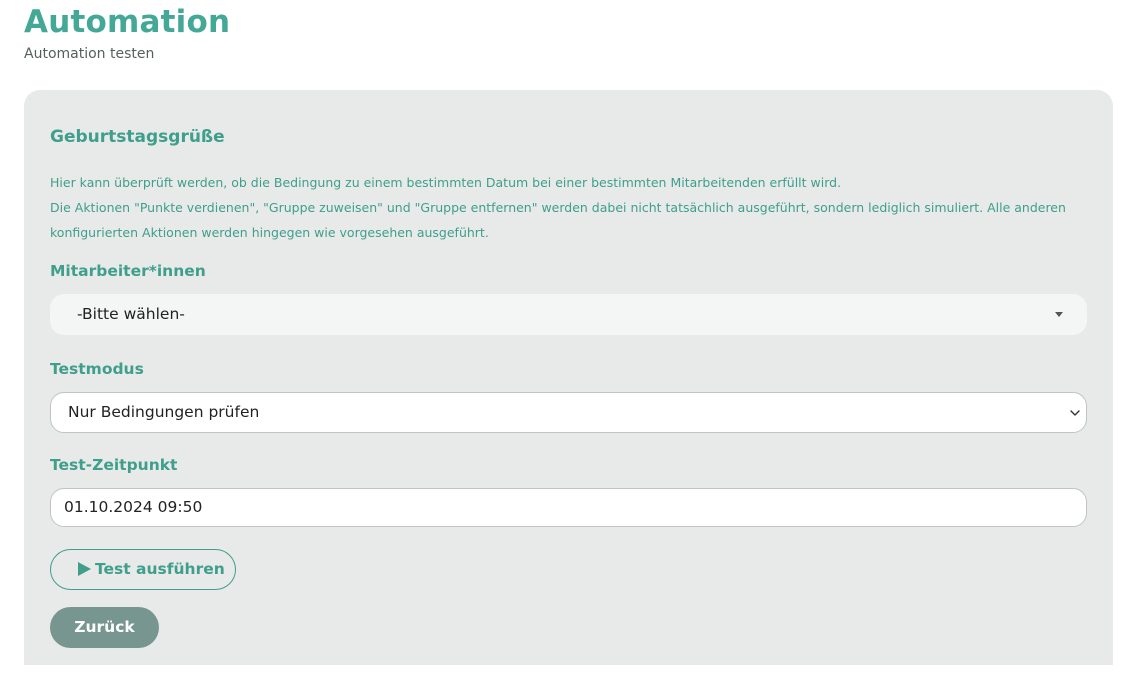  Describe the element at coordinates (131, 314) in the screenshot. I see `employee-select-value: -Bitte wählen-` at that location.